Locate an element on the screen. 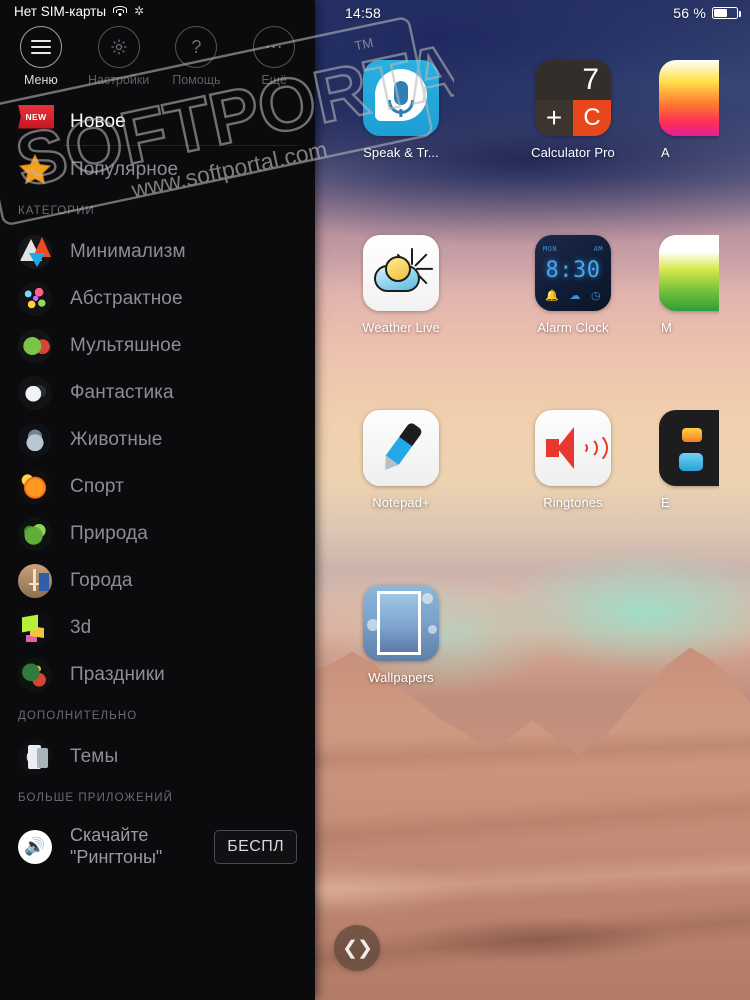 The height and width of the screenshot is (1000, 750). app-notepad: Notepad+ is located at coordinates (401, 497).